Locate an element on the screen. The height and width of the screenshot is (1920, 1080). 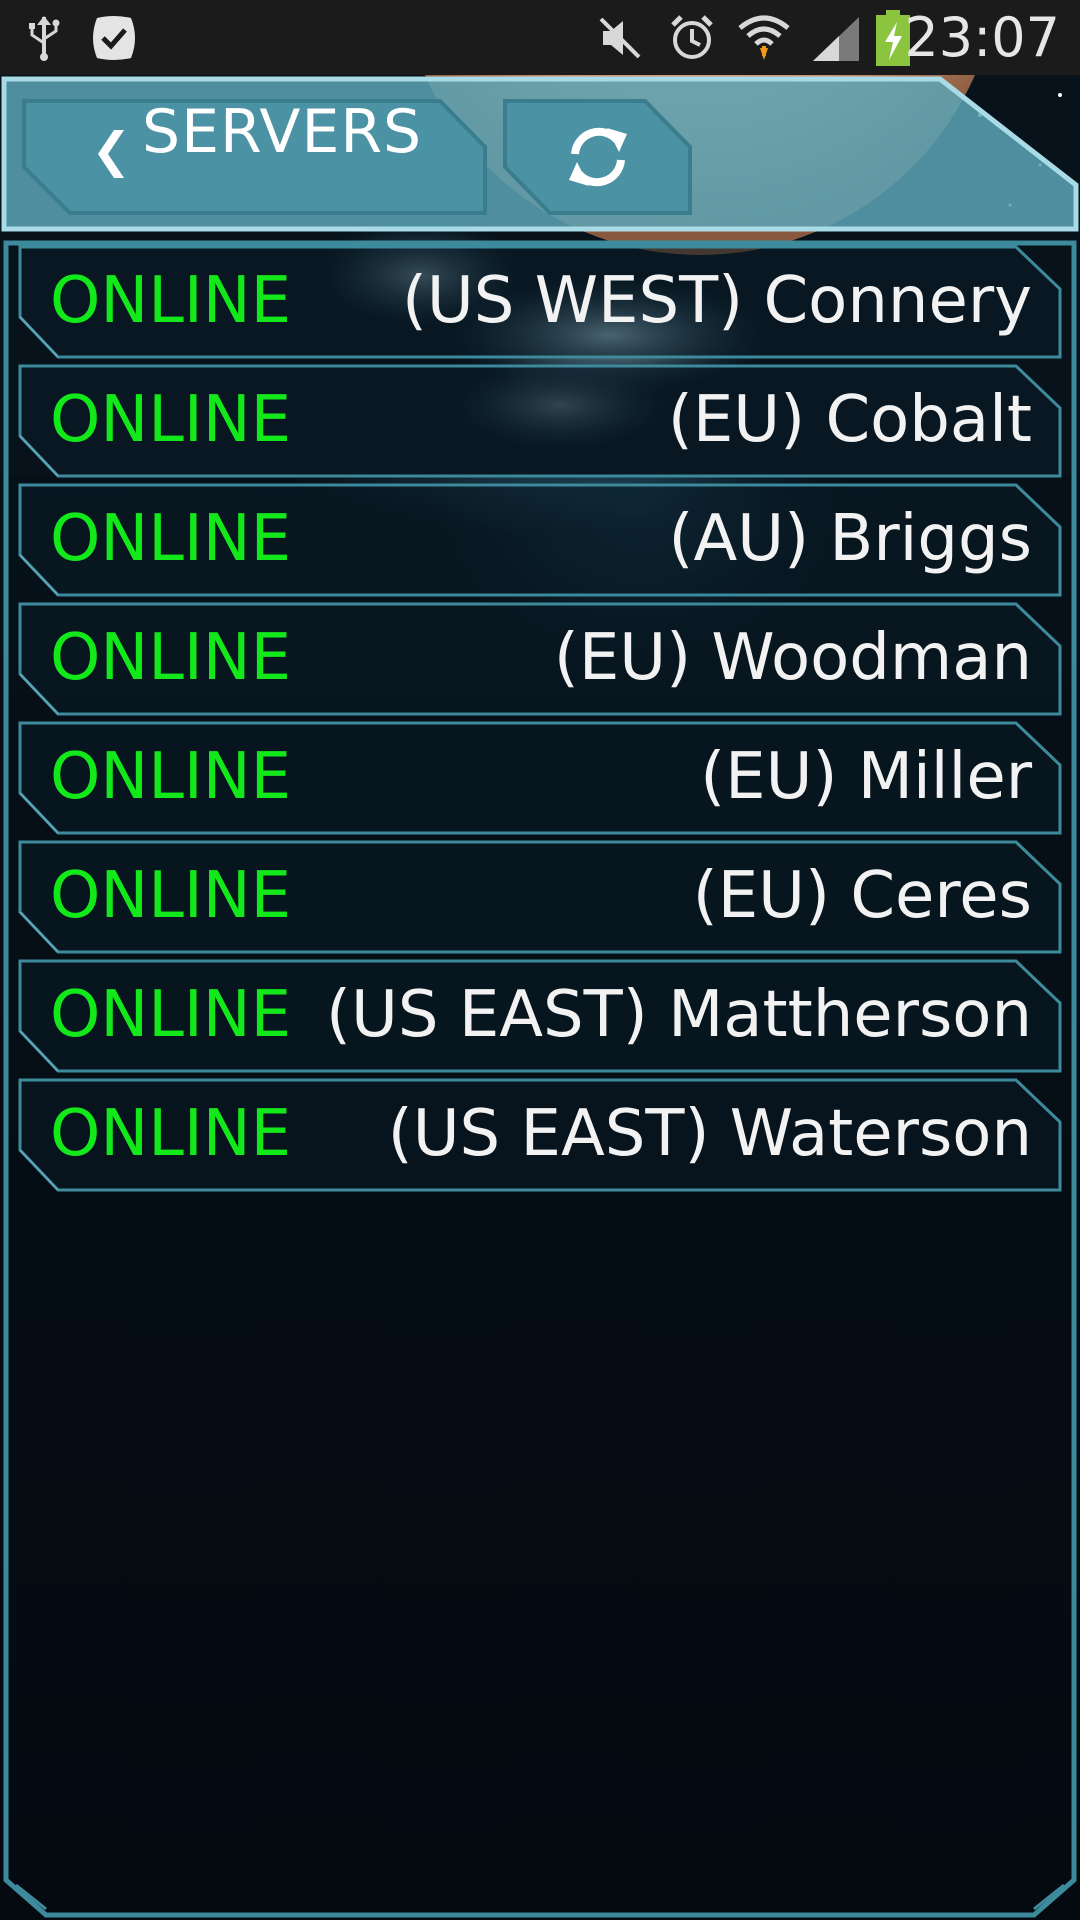
server-name: (EU) Miller is located at coordinates (866, 777).